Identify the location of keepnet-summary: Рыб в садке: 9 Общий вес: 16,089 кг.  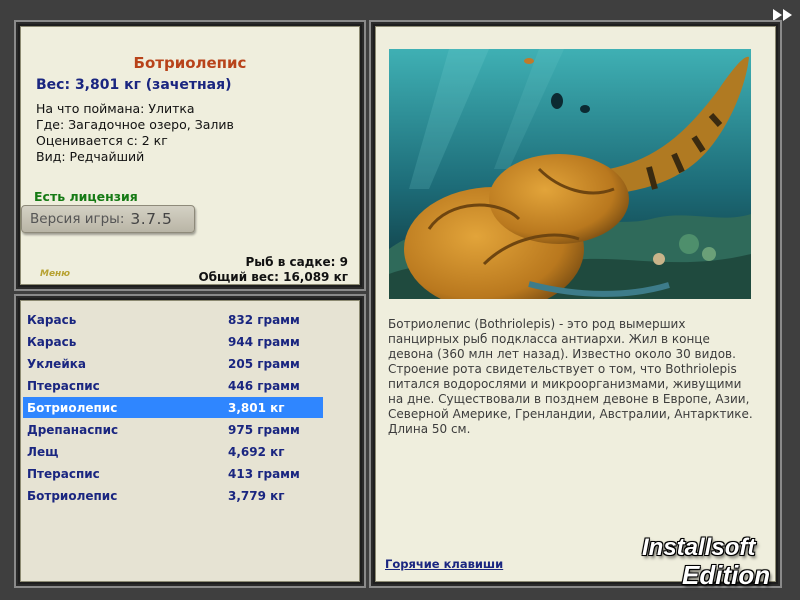
(273, 270).